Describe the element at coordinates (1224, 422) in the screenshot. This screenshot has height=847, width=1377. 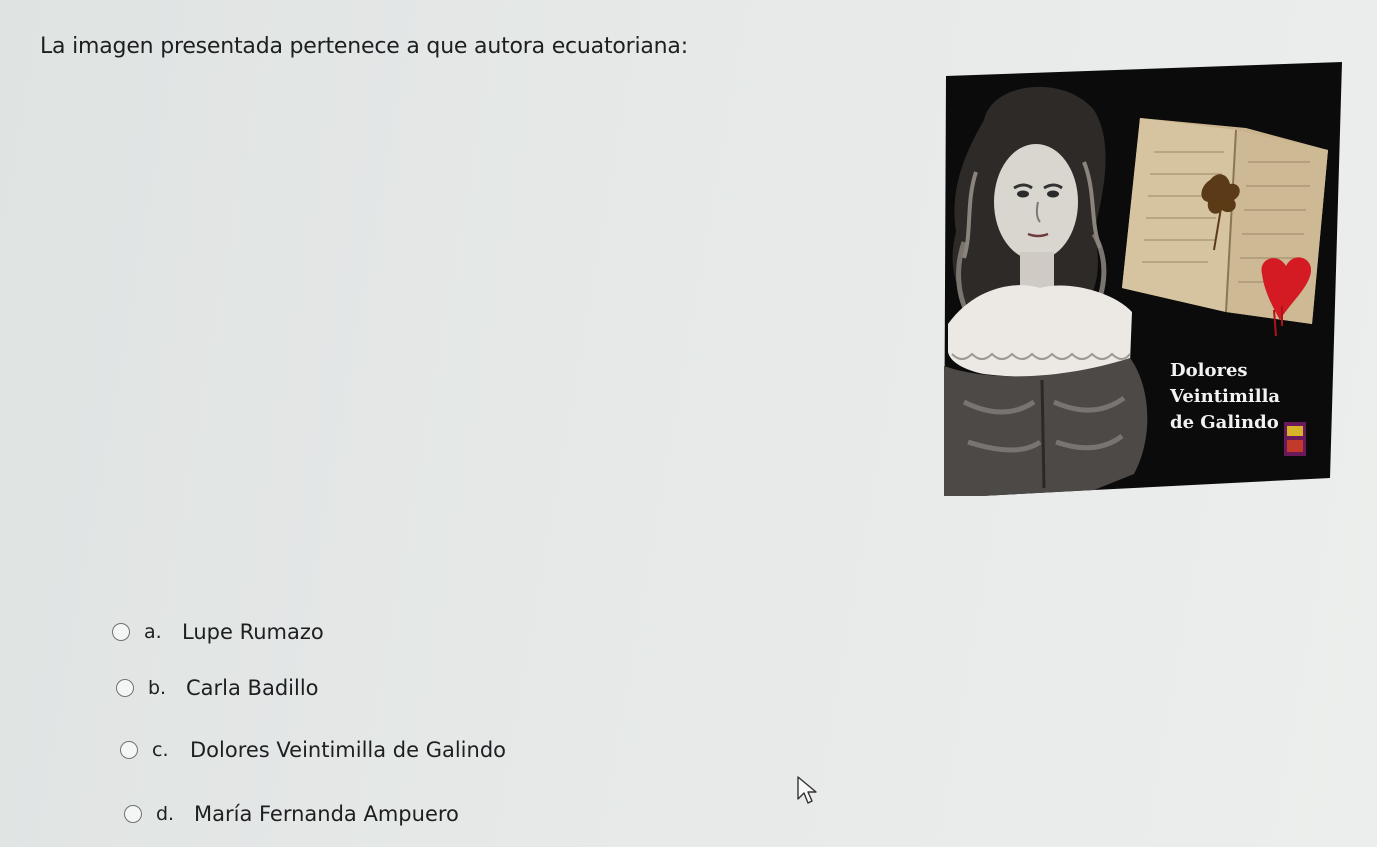
I see `caption-line3: de Galindo` at that location.